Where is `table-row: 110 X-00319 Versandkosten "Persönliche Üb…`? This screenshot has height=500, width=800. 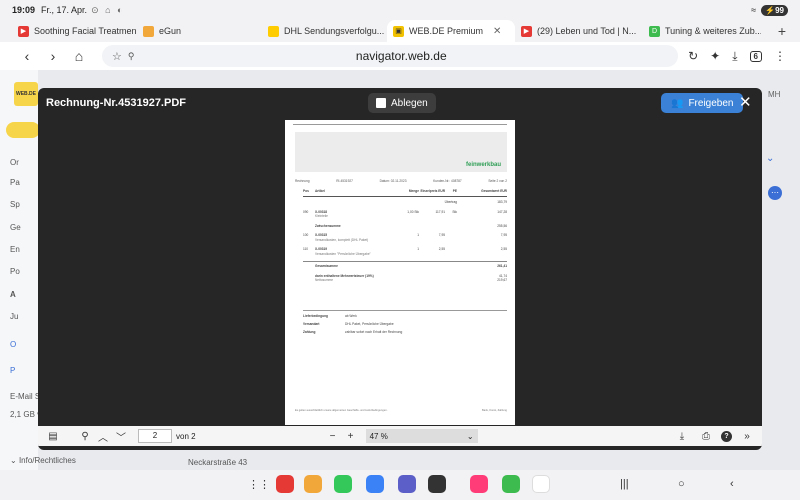
table-row: 110 X-00319 Versandkosten "Persönliche Üb… is located at coordinates (405, 251).